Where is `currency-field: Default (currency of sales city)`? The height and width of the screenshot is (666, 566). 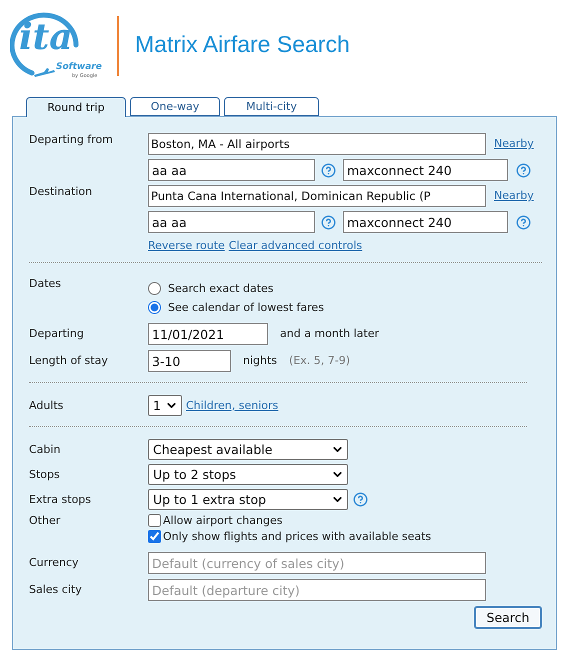
currency-field: Default (currency of sales city) is located at coordinates (317, 563).